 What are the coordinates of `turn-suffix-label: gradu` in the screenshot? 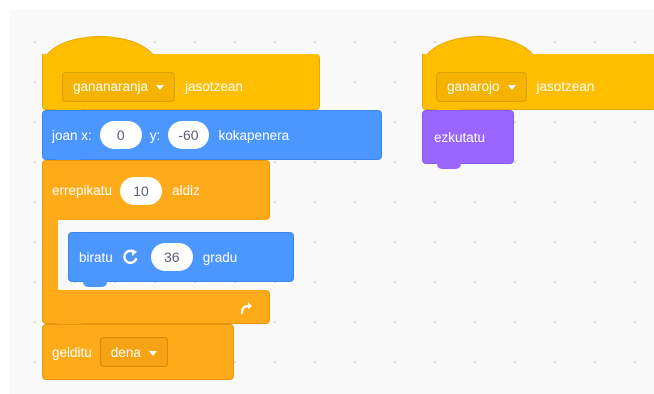 It's located at (220, 257).